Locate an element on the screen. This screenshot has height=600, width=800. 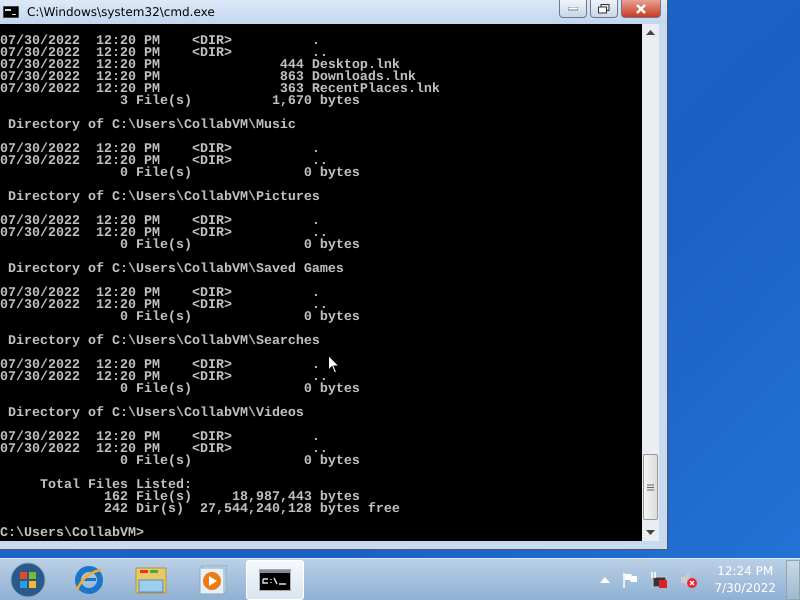
scrollbar-thumb is located at coordinates (650, 487).